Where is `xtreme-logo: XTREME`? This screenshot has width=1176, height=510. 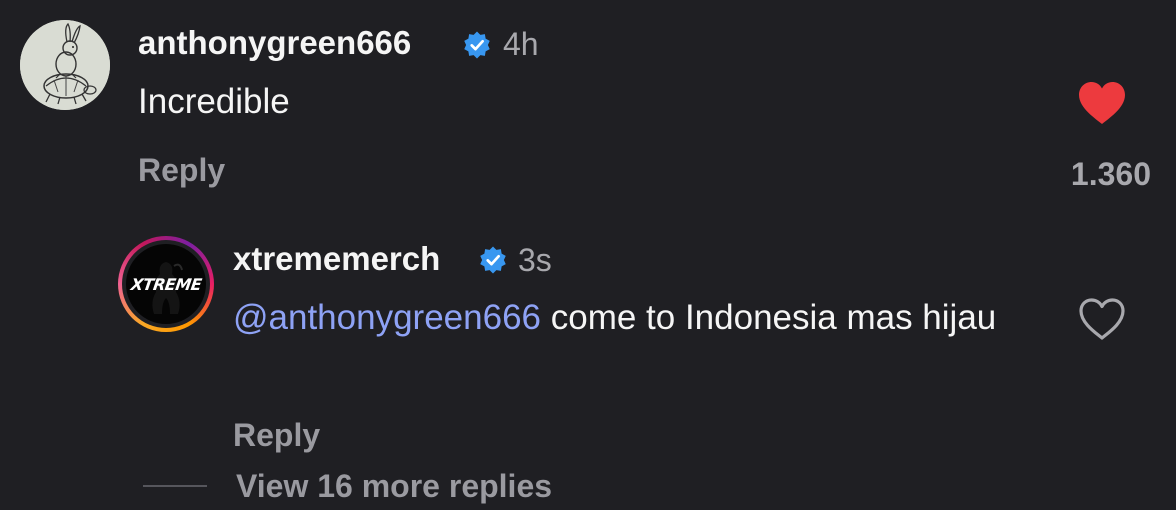 xtreme-logo: XTREME is located at coordinates (166, 284).